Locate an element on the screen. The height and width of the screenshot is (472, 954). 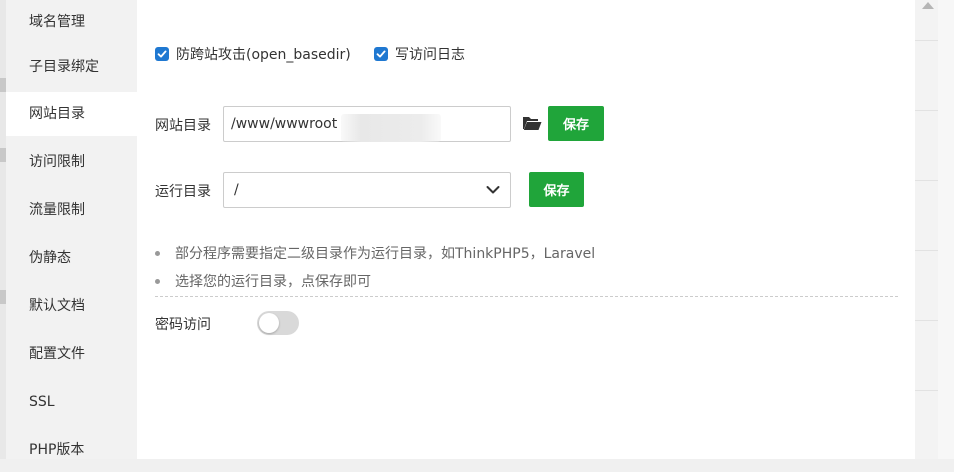
tip-text: 选择您的运行目录，点保存即可 is located at coordinates (273, 282).